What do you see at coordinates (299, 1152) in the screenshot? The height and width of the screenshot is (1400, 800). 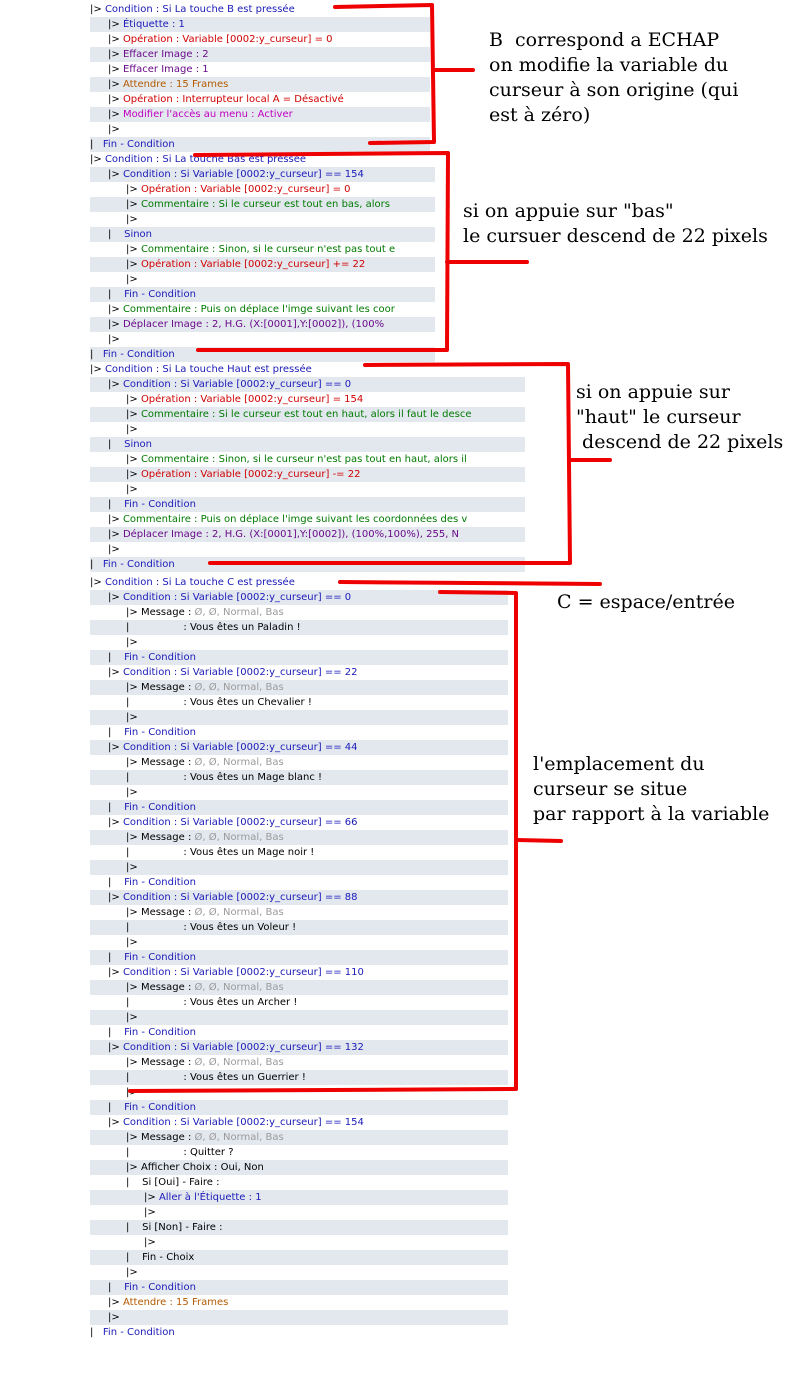 I see `code-line: | : Quitter ?` at bounding box center [299, 1152].